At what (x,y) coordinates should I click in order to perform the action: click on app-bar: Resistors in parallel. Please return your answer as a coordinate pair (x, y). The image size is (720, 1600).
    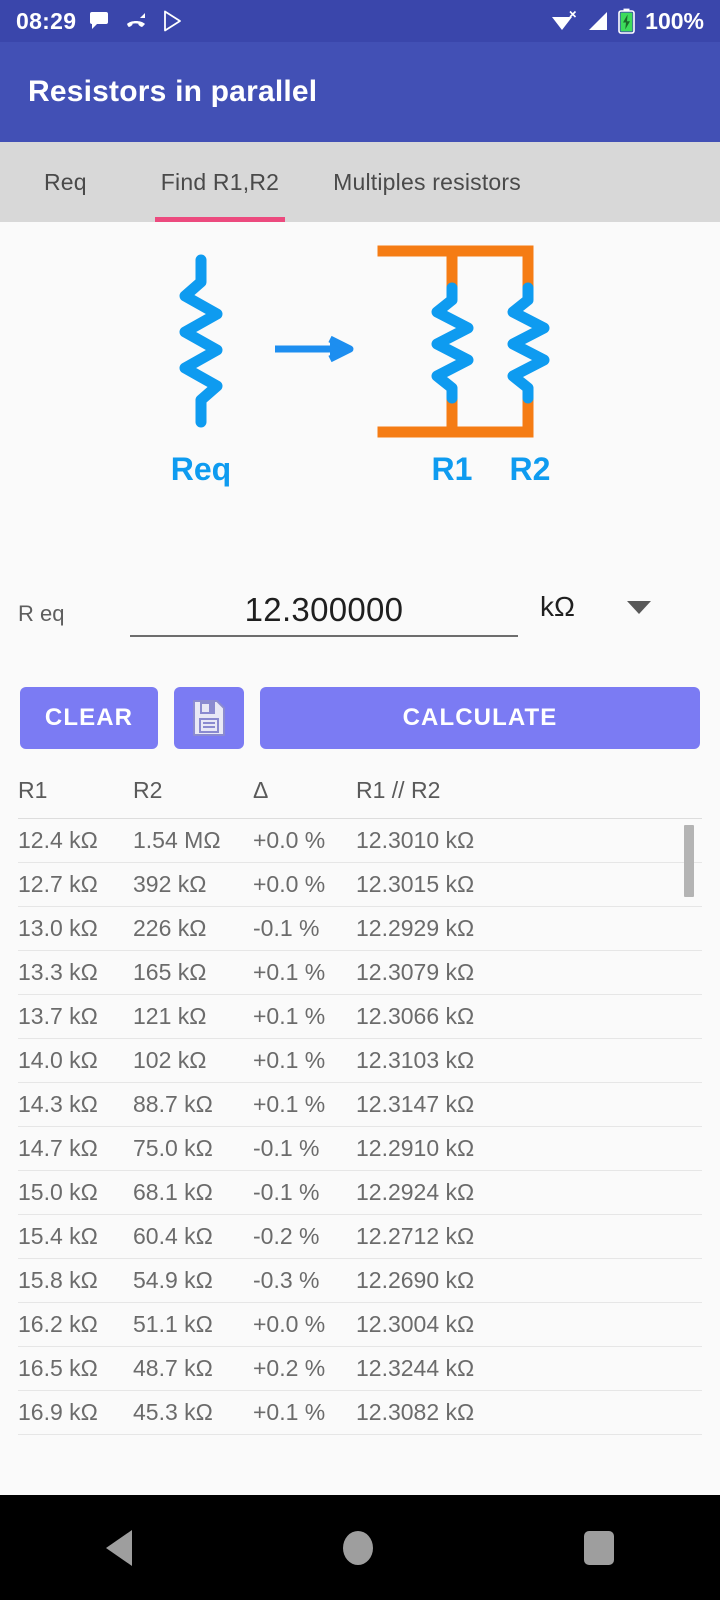
    Looking at the image, I should click on (360, 92).